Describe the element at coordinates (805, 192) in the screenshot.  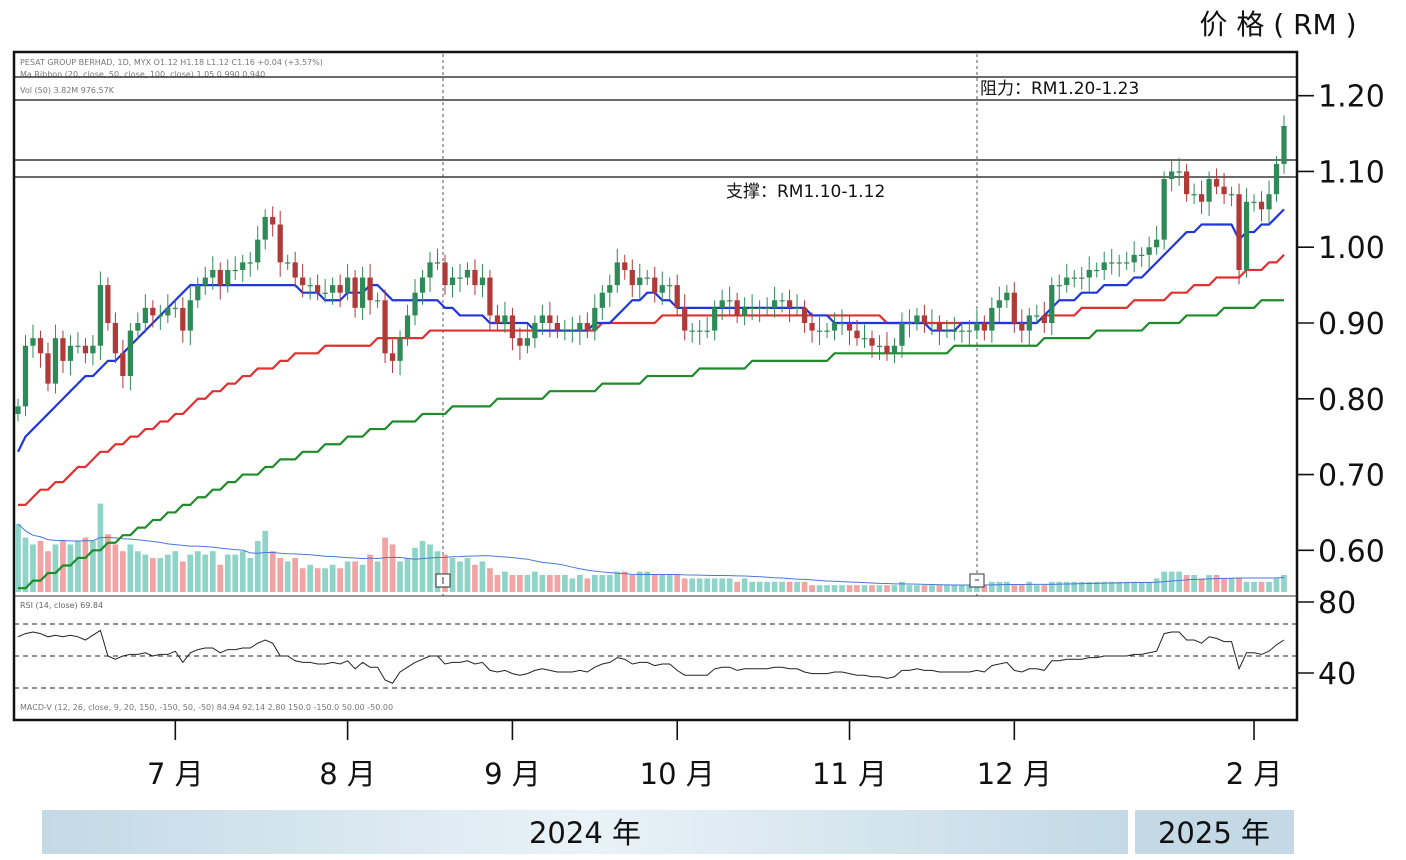
I see `support-label: 支撑：RM1.10-1.12` at that location.